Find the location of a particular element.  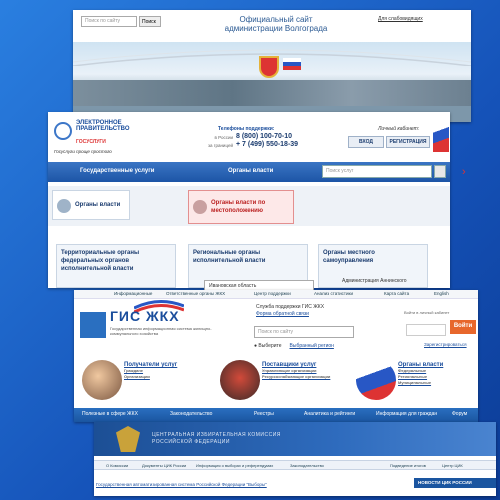

nav-item: Подведение итогов is located at coordinates (408, 465).